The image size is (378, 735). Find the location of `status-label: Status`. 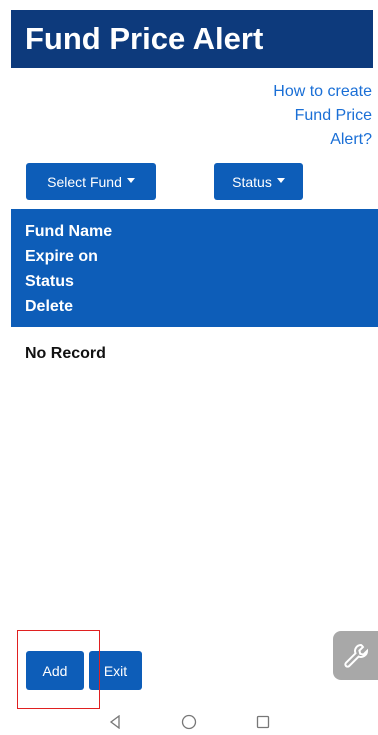

status-label: Status is located at coordinates (252, 181).